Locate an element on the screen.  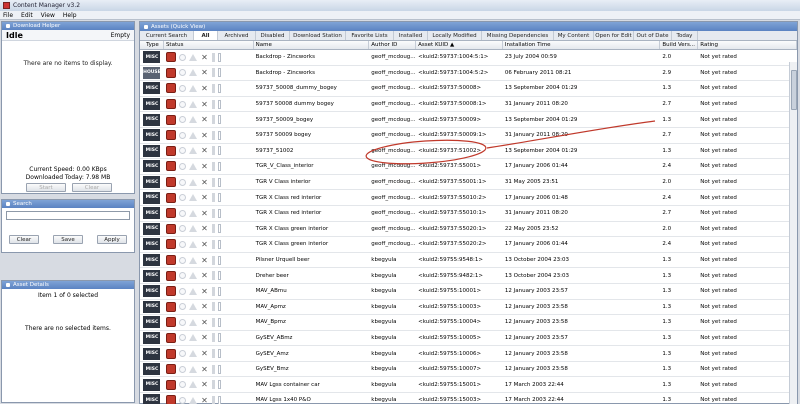
tab-open-for-edit: Open for Edit is located at coordinates (614, 35).